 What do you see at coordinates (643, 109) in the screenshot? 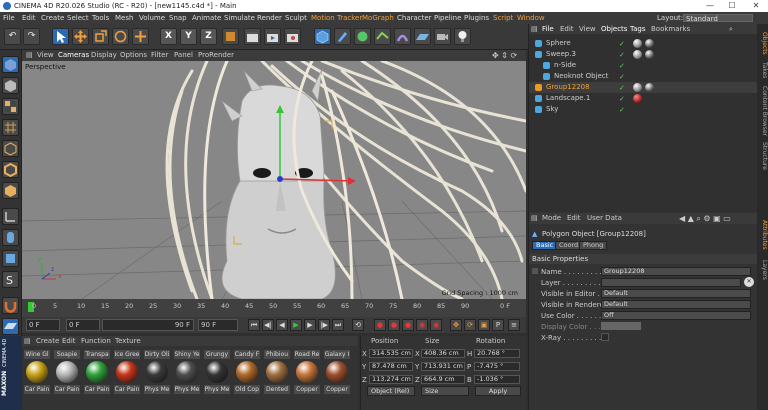
I see `object-row: Sky ✓` at bounding box center [643, 109].